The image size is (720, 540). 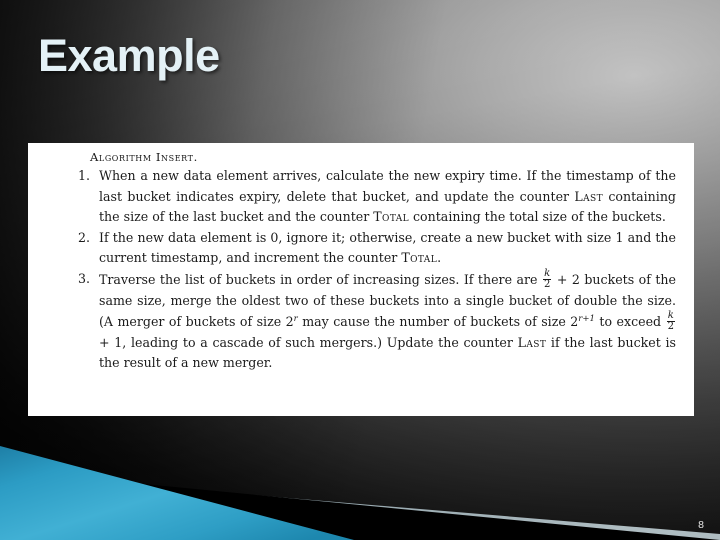 What do you see at coordinates (295, 319) in the screenshot?
I see `exponent: r` at bounding box center [295, 319].